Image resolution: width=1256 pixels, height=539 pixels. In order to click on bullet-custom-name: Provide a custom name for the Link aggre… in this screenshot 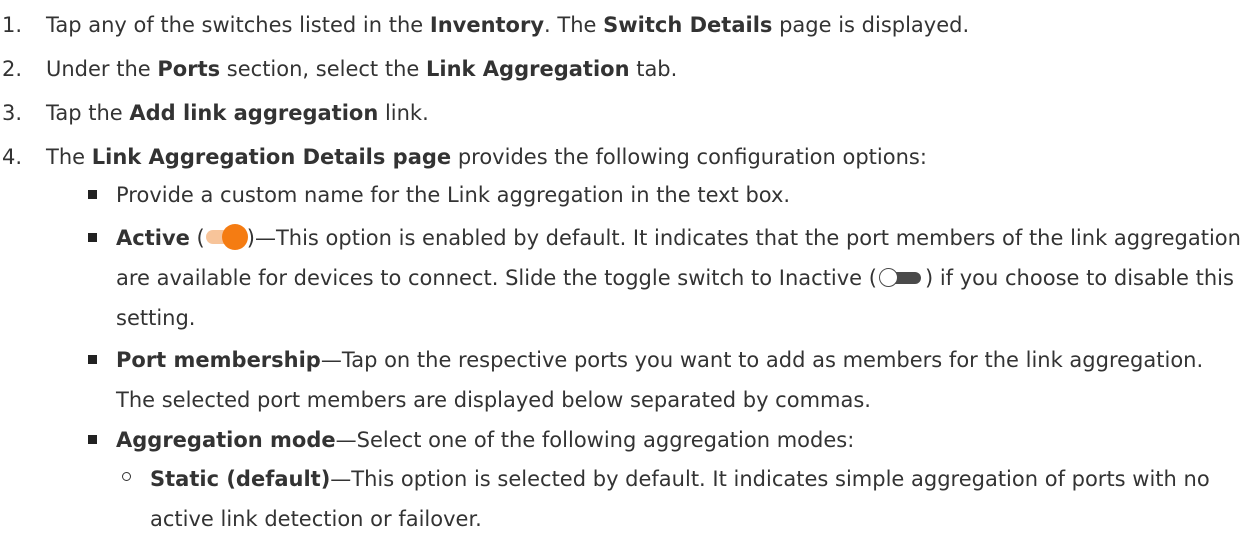, I will do `click(668, 195)`.